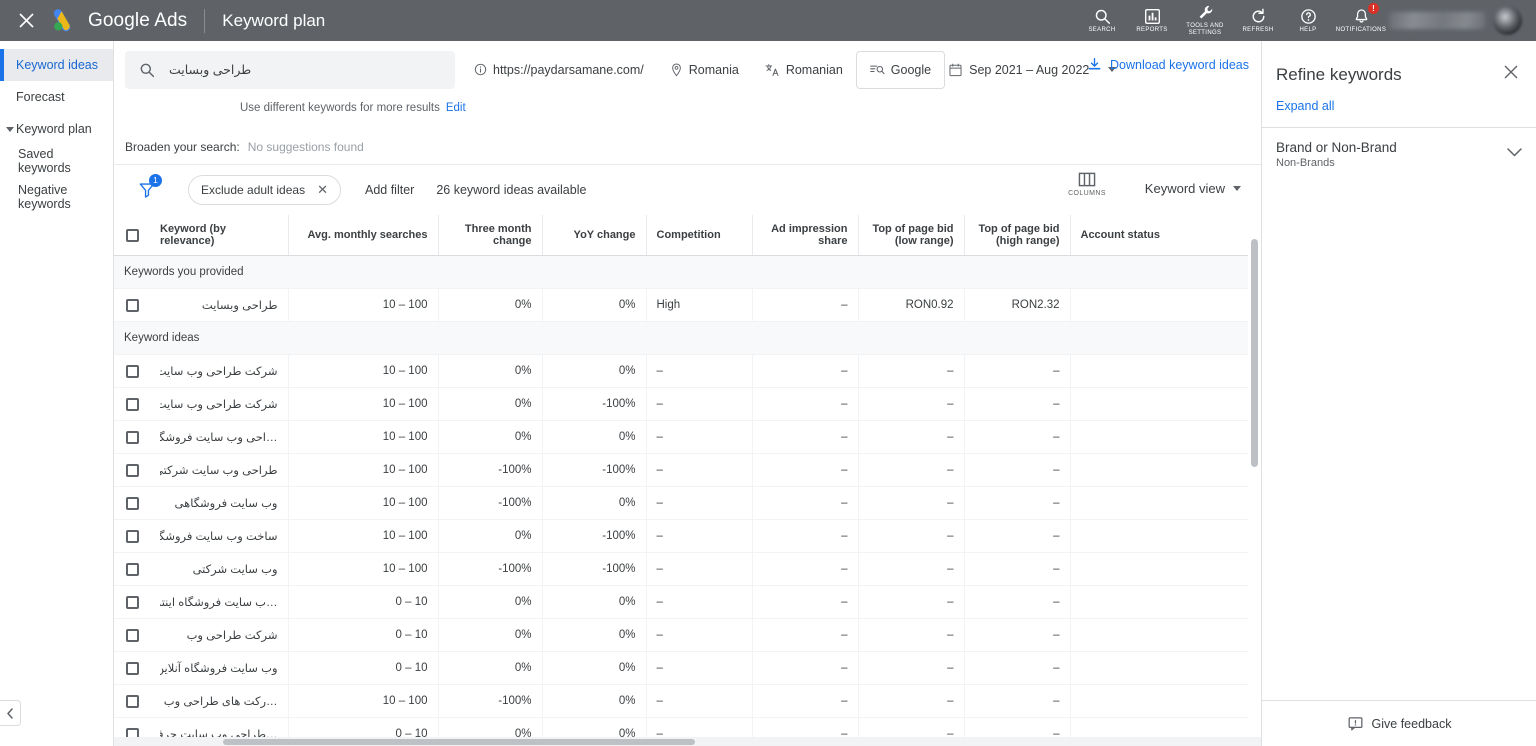  What do you see at coordinates (511, 190) in the screenshot?
I see `keyword-ideas-count: 26 keyword ideas available` at bounding box center [511, 190].